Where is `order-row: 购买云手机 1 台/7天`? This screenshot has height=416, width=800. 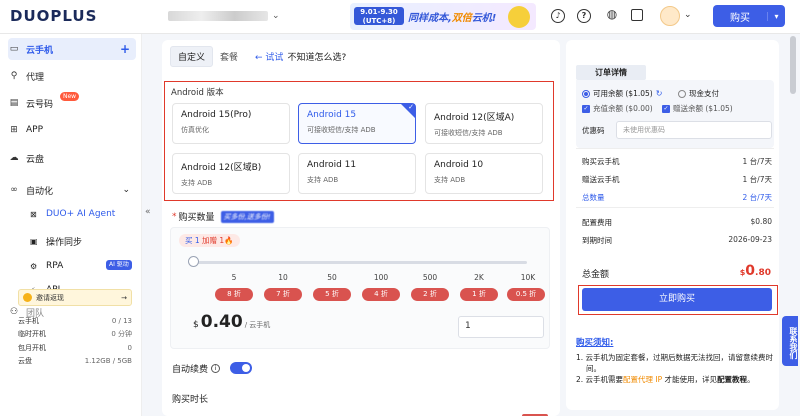
order-row: 购买云手机 1 台/7天 is located at coordinates (677, 161).